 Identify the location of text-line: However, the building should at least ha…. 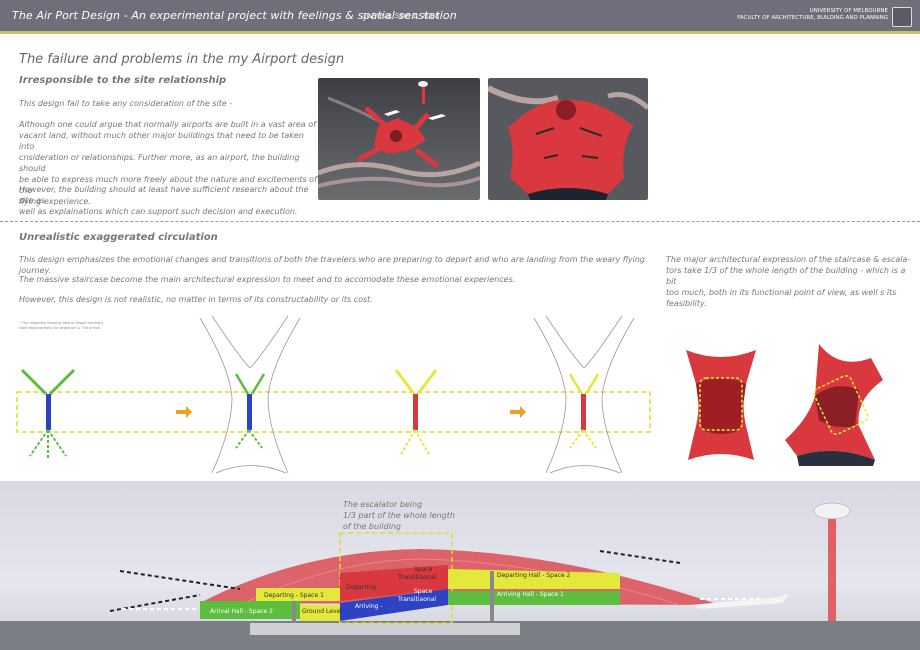
(164, 195).